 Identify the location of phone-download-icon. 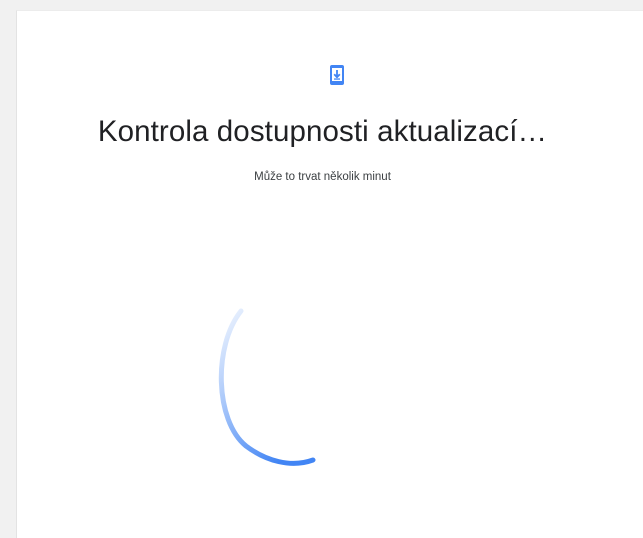
(337, 75).